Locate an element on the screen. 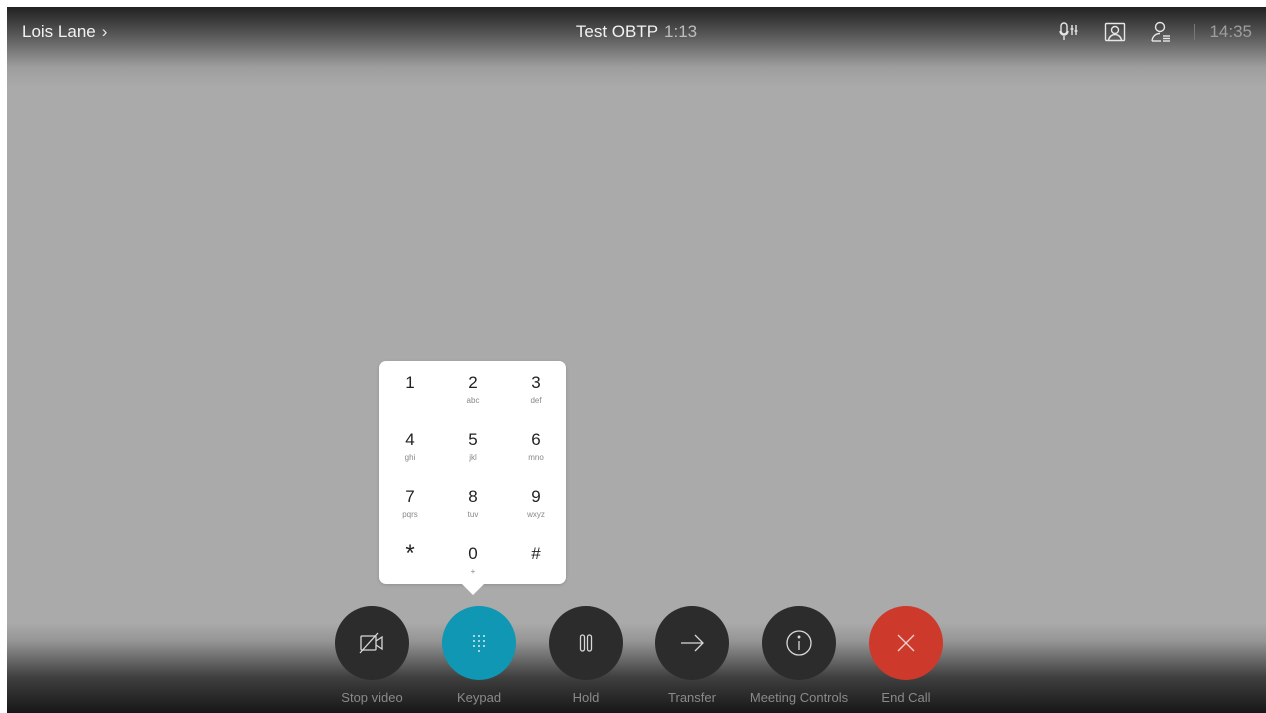  key-letters: def is located at coordinates (536, 400).